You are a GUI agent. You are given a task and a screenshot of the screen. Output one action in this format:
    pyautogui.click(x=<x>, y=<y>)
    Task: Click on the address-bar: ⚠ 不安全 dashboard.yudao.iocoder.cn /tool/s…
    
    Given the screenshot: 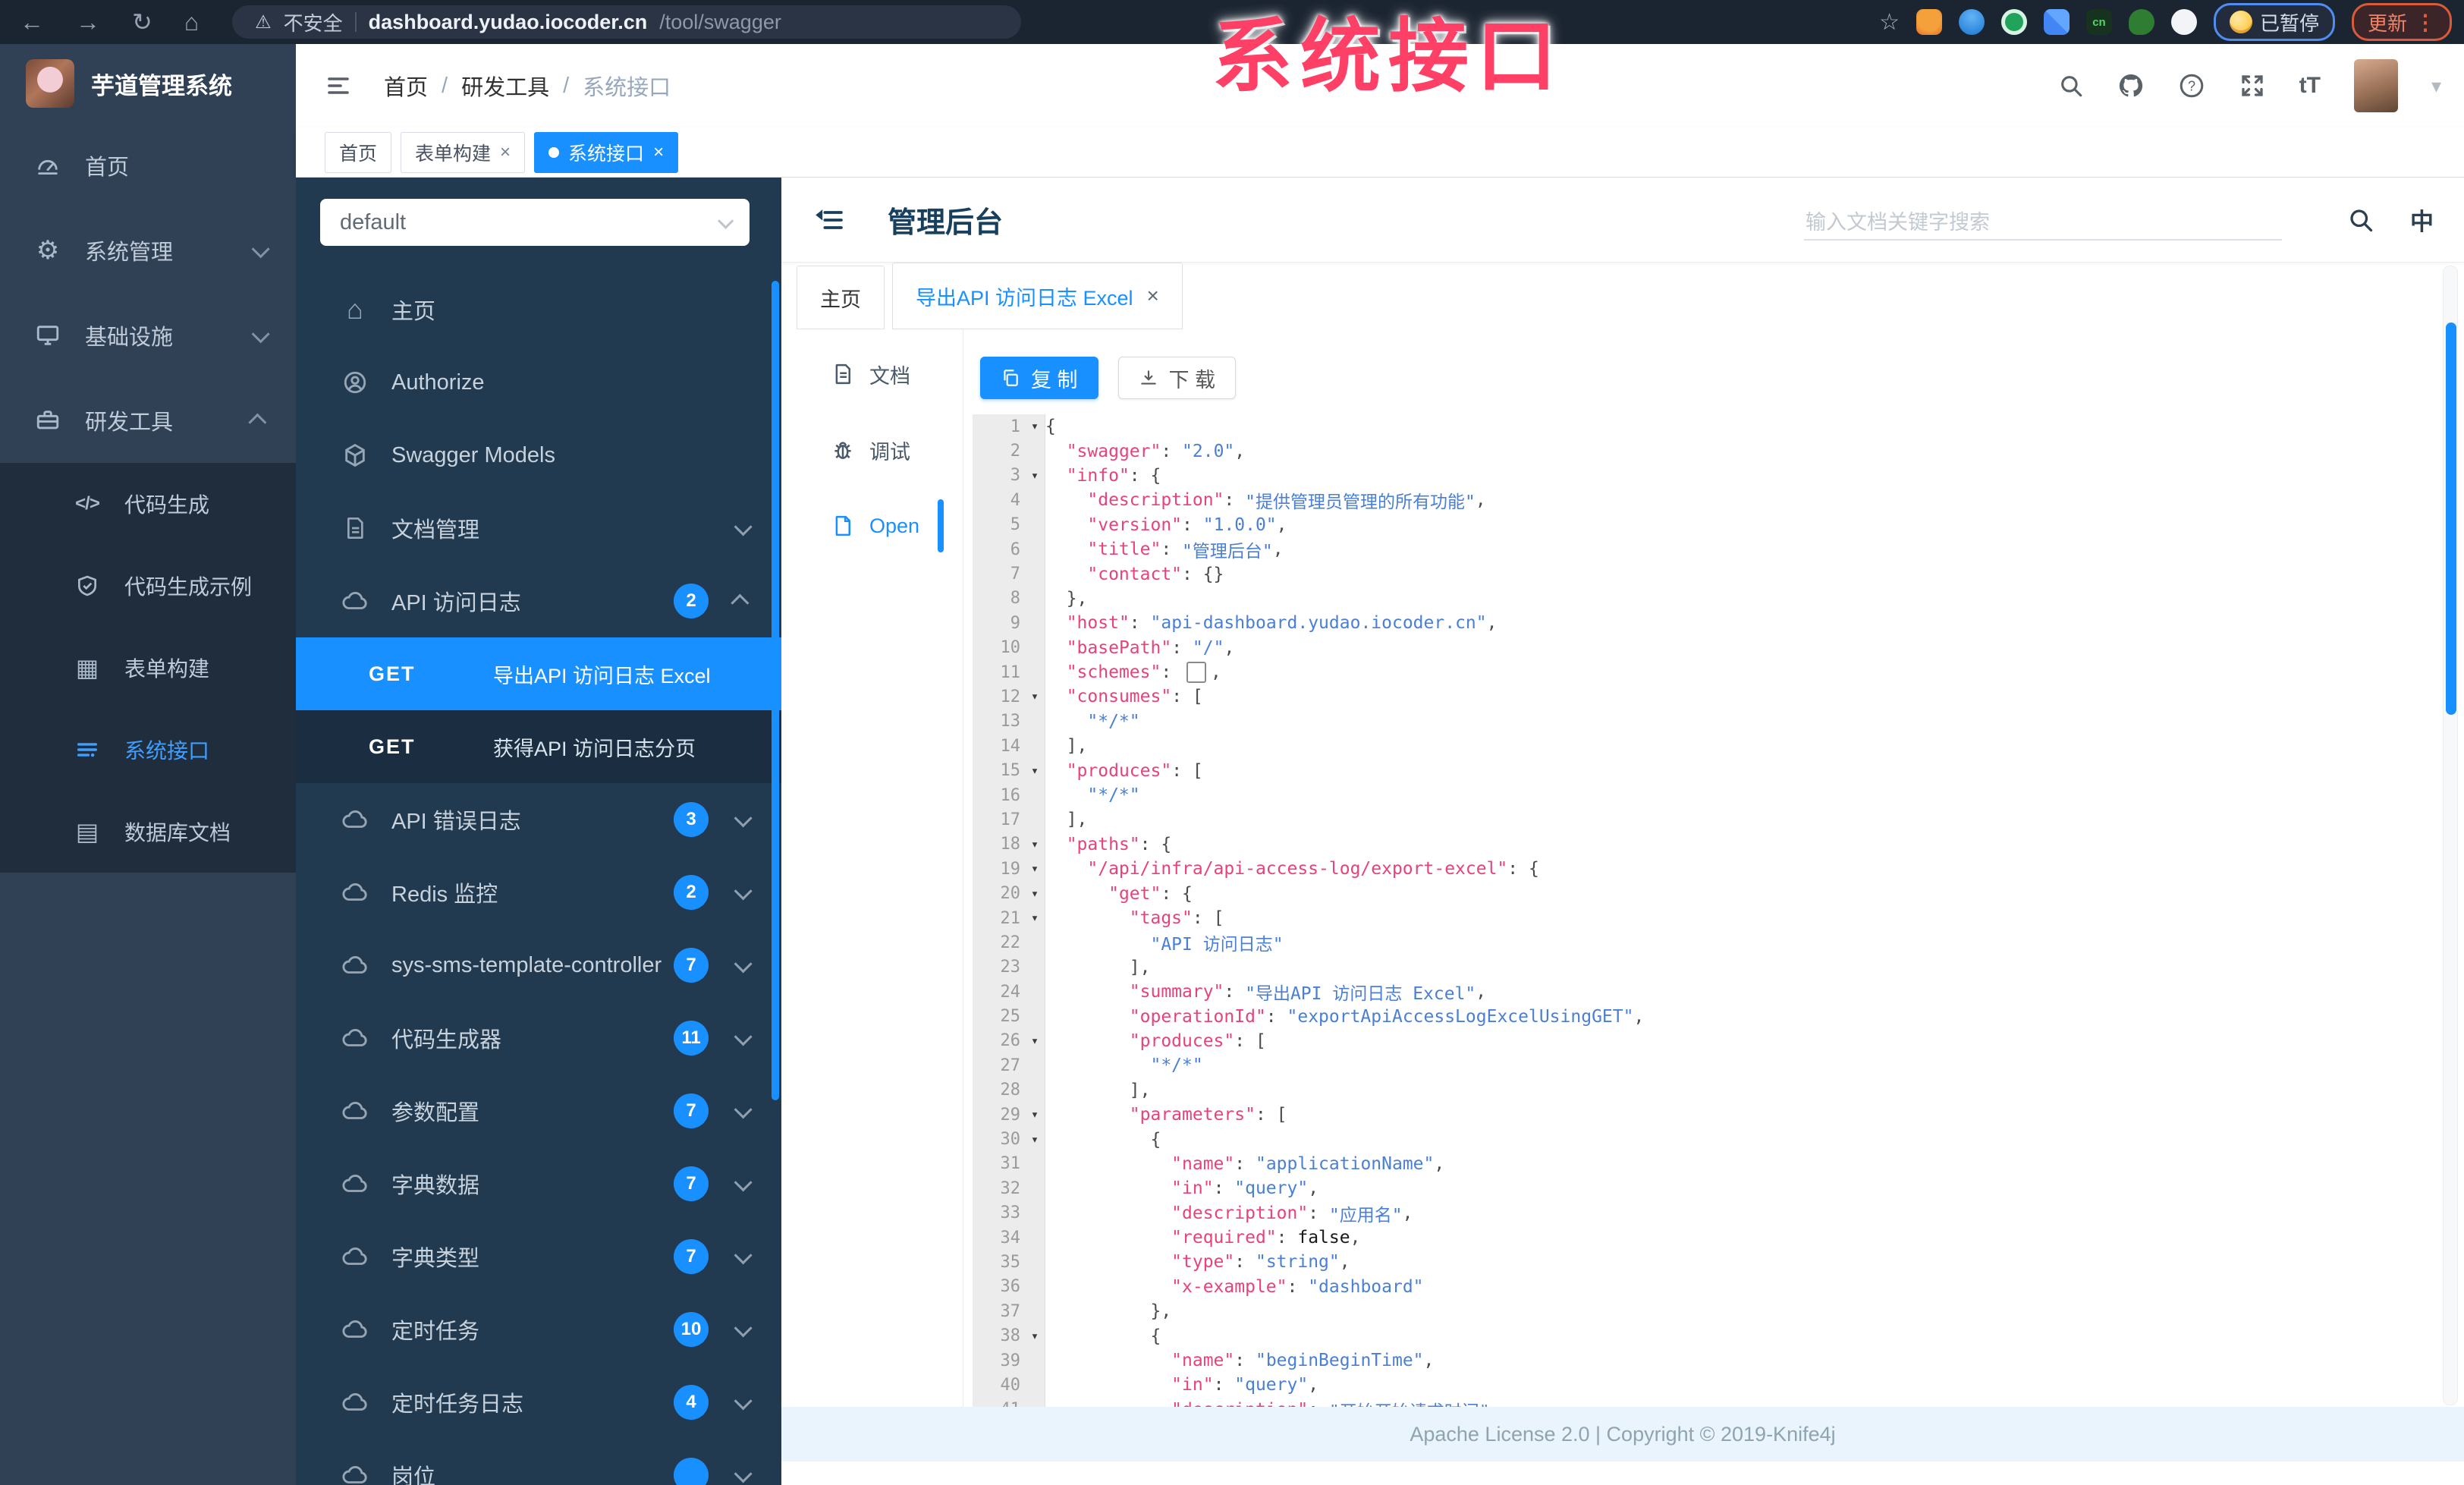 What is the action you would take?
    pyautogui.click(x=627, y=22)
    